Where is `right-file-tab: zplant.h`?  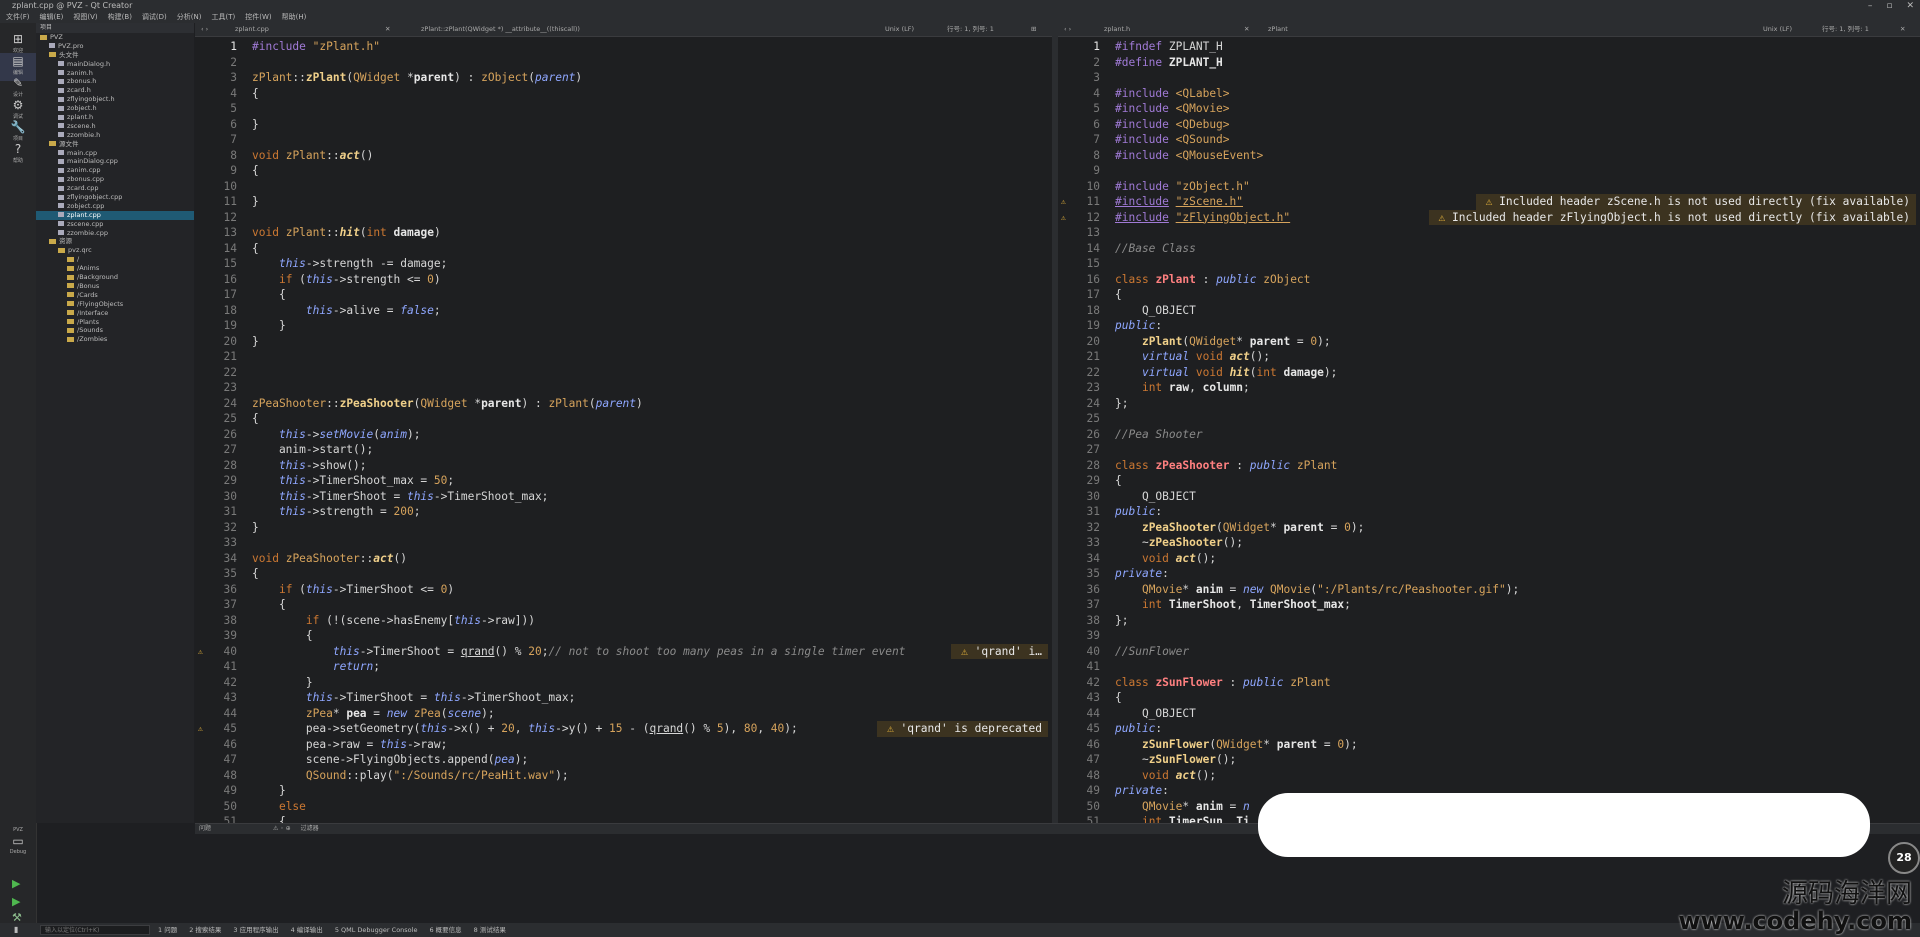 right-file-tab: zplant.h is located at coordinates (1117, 29).